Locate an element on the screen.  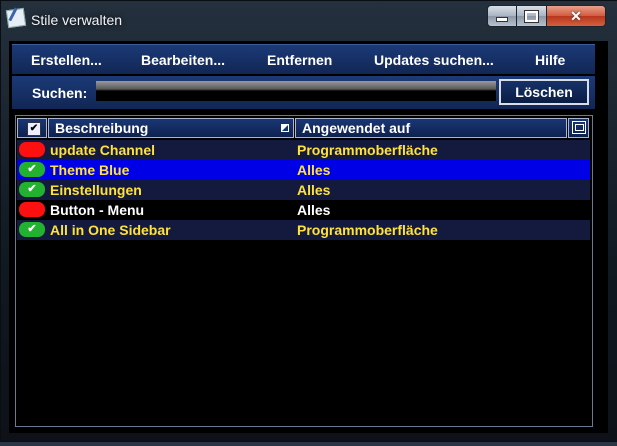
column-header-applied-to: Angewendet auf is located at coordinates (431, 128).